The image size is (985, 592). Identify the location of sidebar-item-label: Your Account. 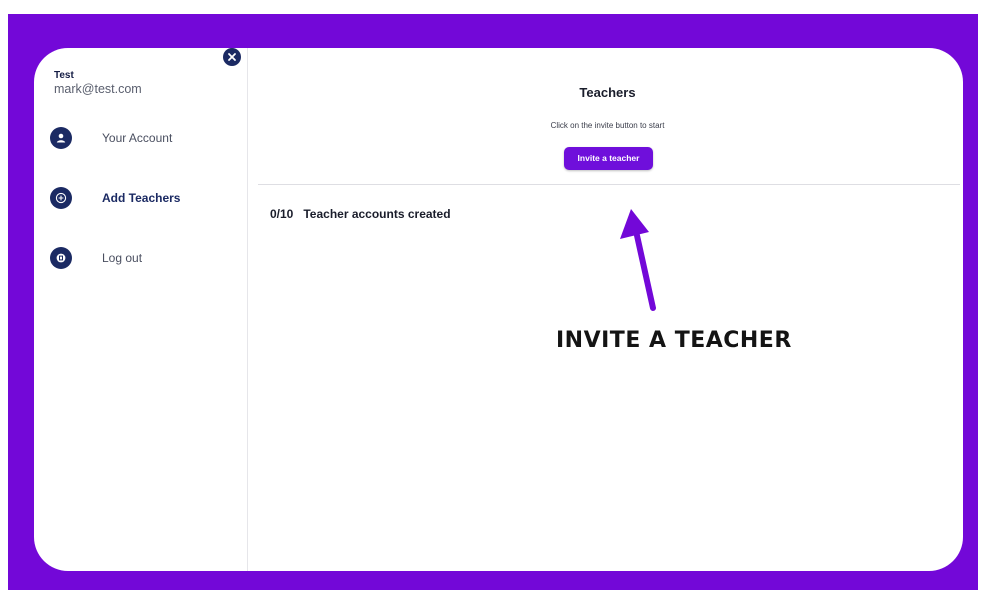
(137, 138).